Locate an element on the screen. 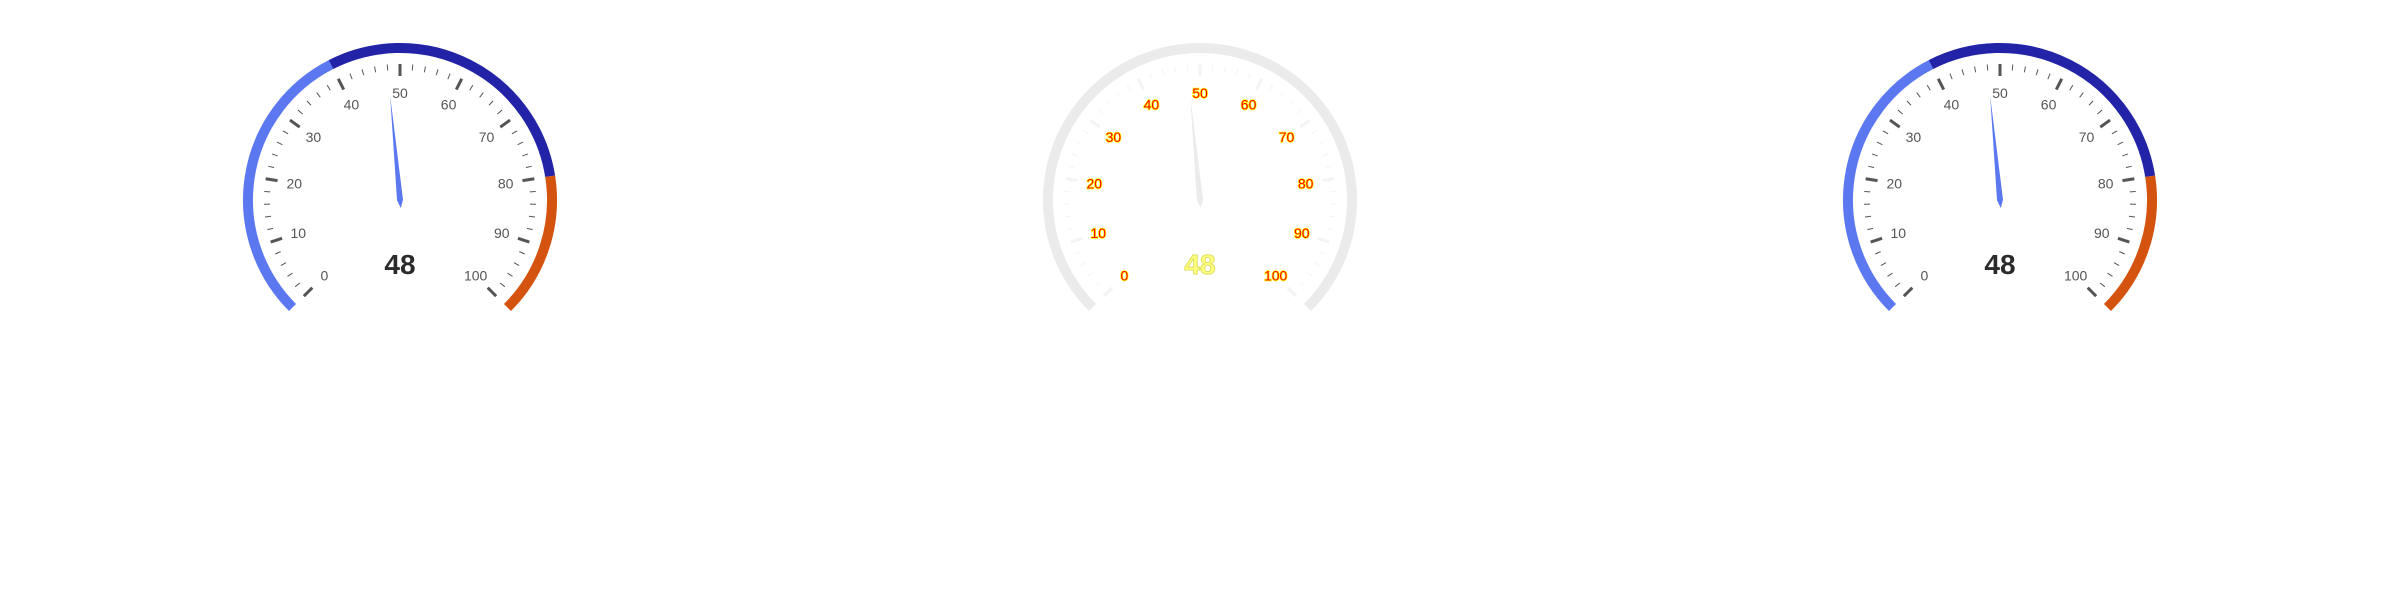 Image resolution: width=2400 pixels, height=600 pixels. gauge-2: 0 10 20 30 40 50 60 70 80 90 100 48 is located at coordinates (1200, 177).